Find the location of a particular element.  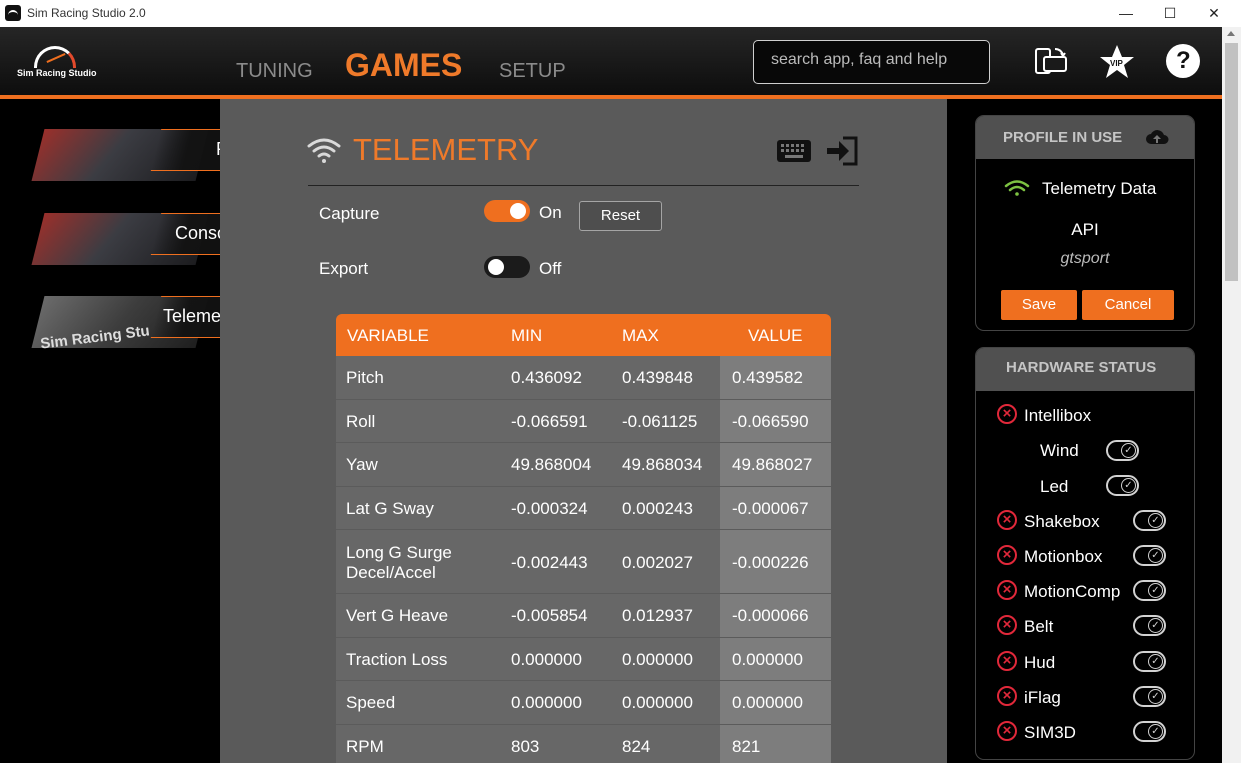

close-button: ✕ is located at coordinates (1214, 13).